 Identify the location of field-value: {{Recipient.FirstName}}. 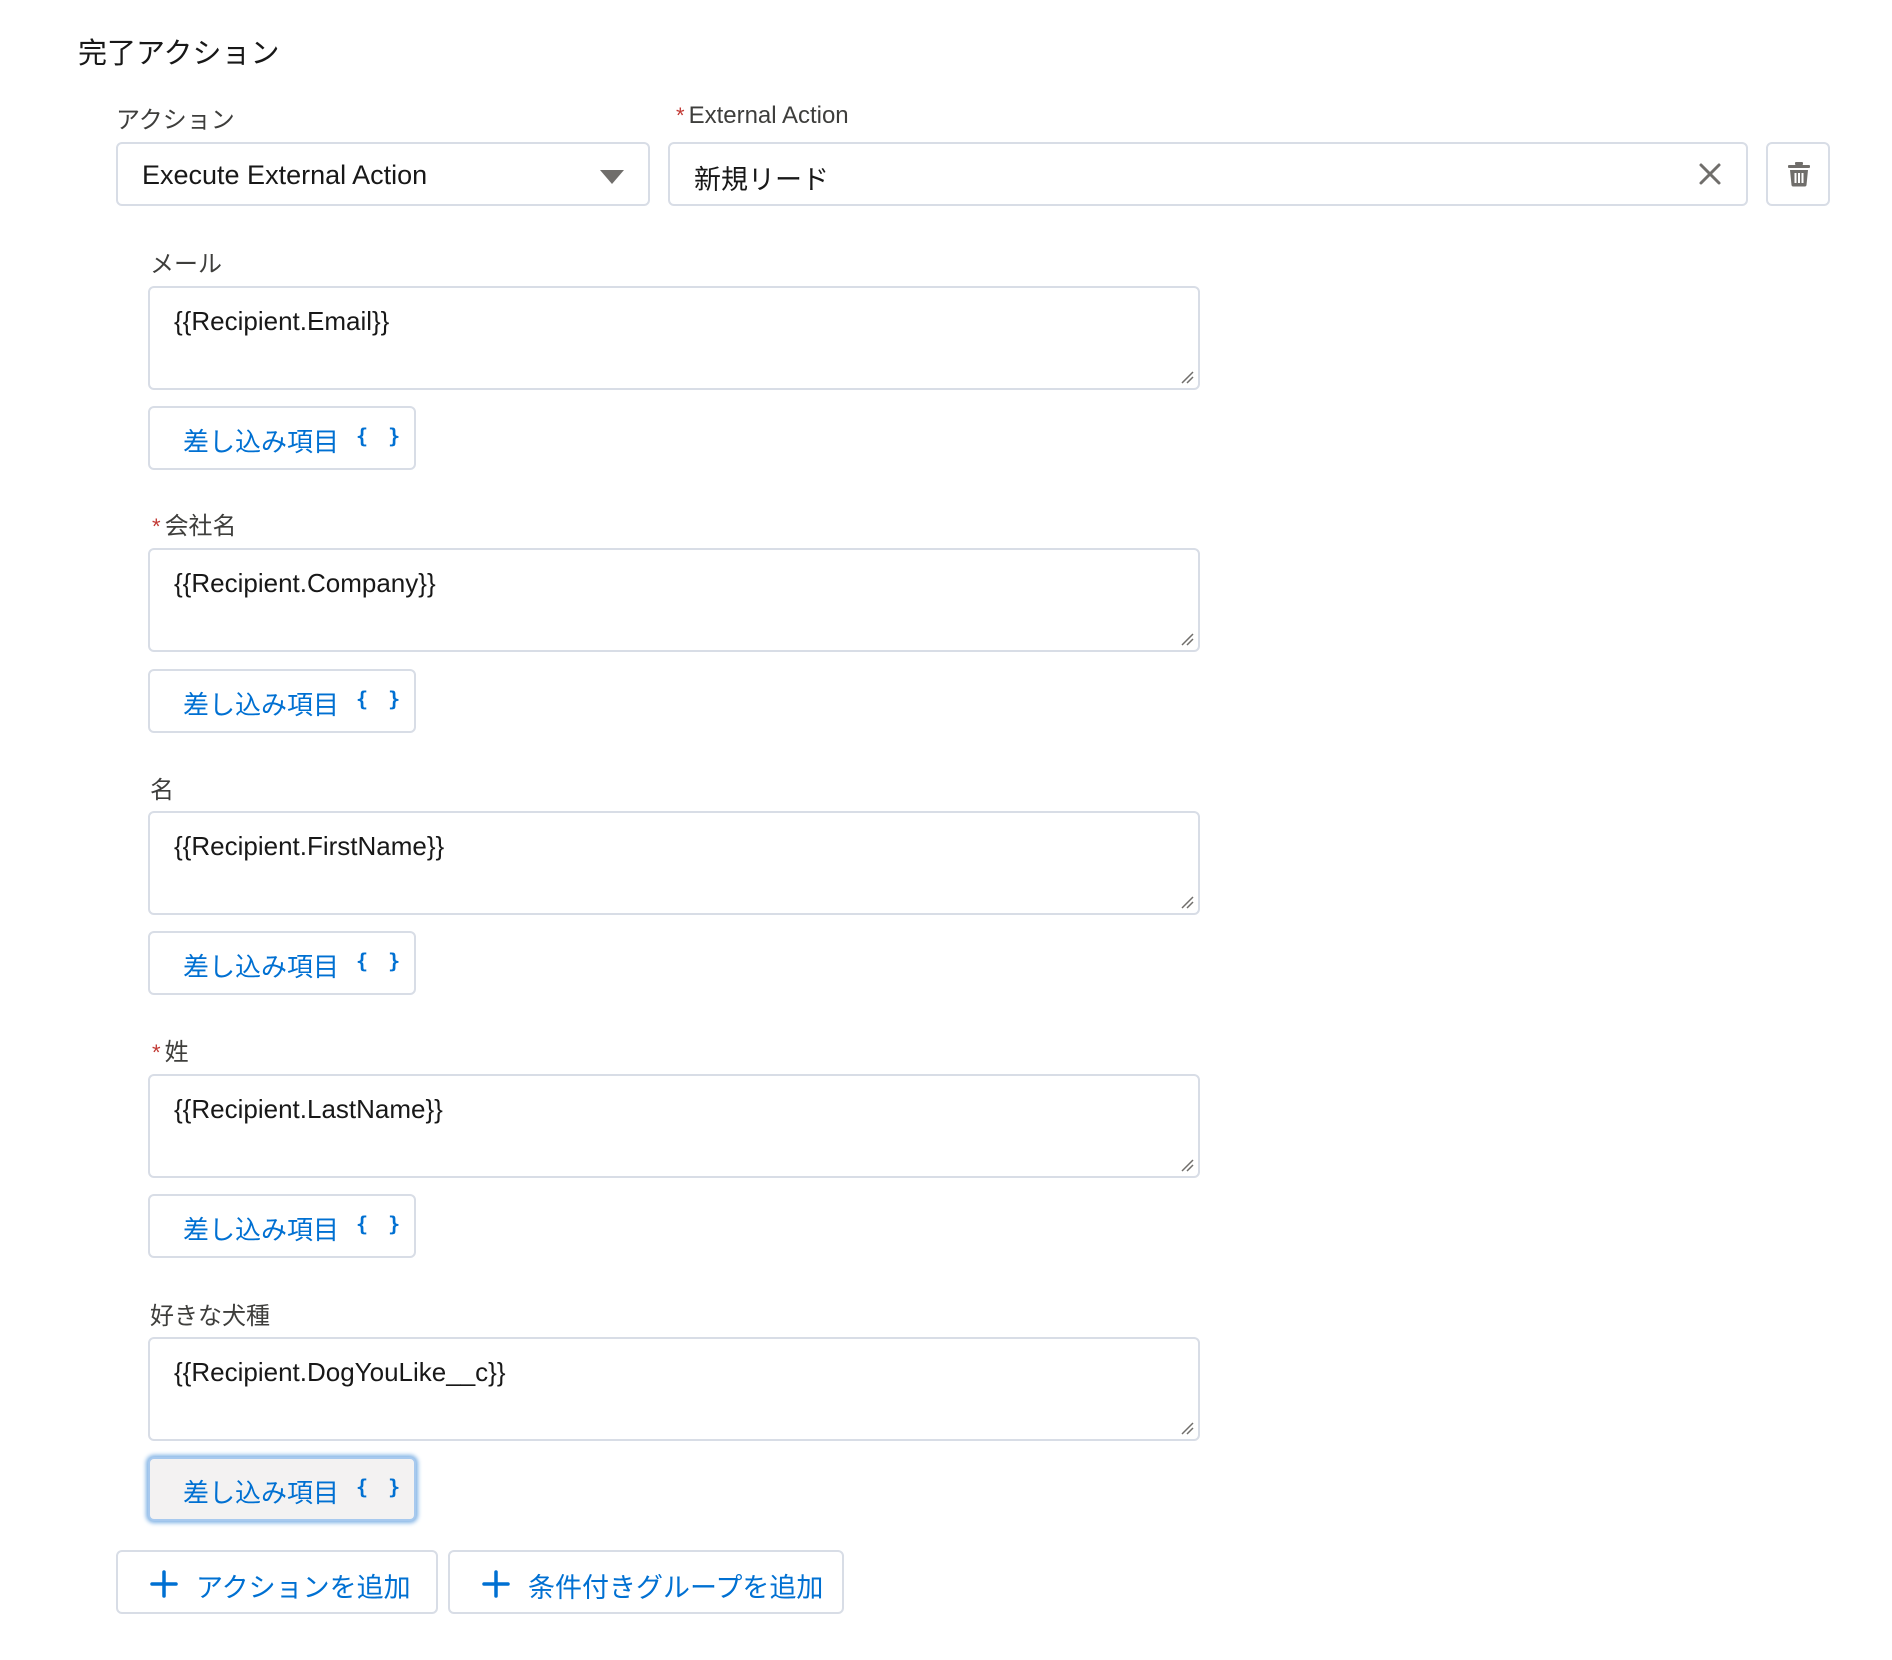
(309, 846).